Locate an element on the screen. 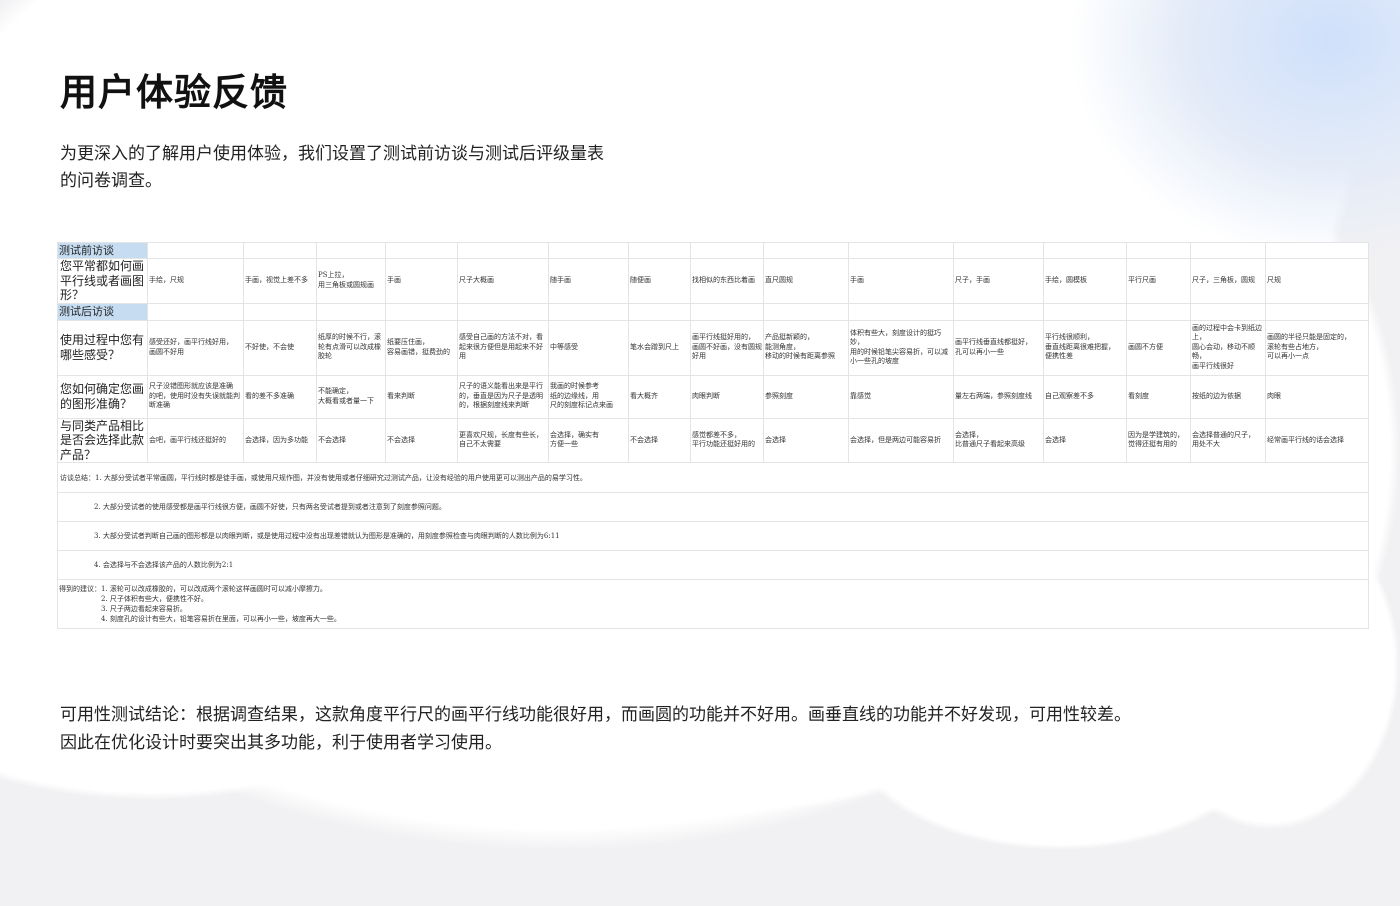 The height and width of the screenshot is (906, 1400). answer-cell: 画的过程中会卡到纸边上， 圆心会动，移动不顺畅， 画平行线很好 is located at coordinates (1228, 347).